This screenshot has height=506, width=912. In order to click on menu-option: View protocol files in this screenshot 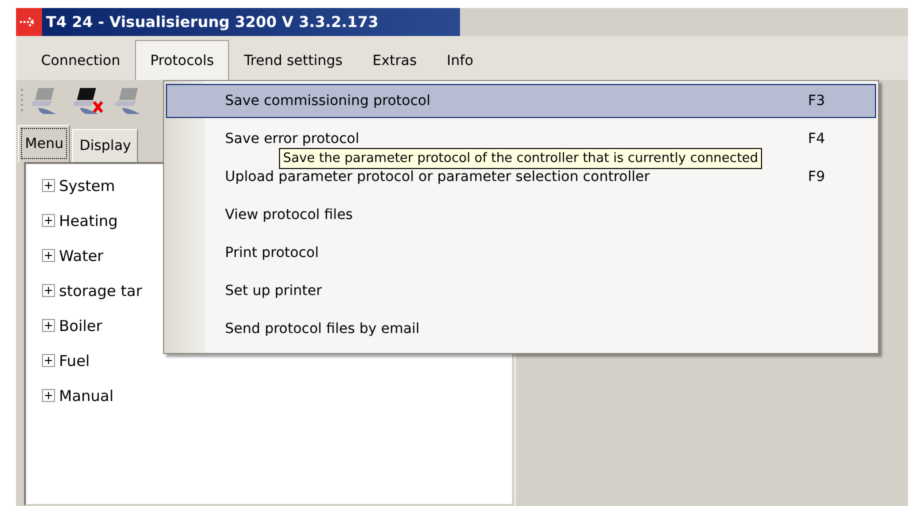, I will do `click(521, 215)`.